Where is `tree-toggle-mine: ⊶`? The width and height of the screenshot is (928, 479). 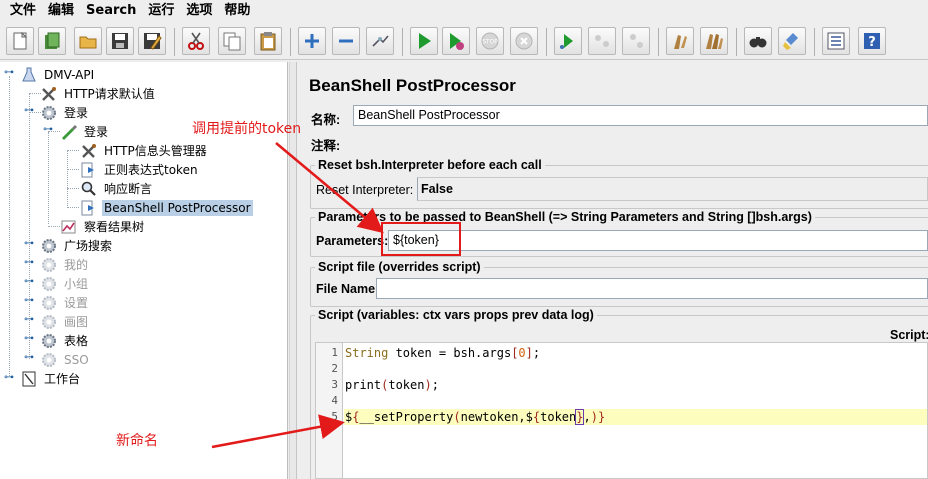 tree-toggle-mine: ⊶ is located at coordinates (29, 263).